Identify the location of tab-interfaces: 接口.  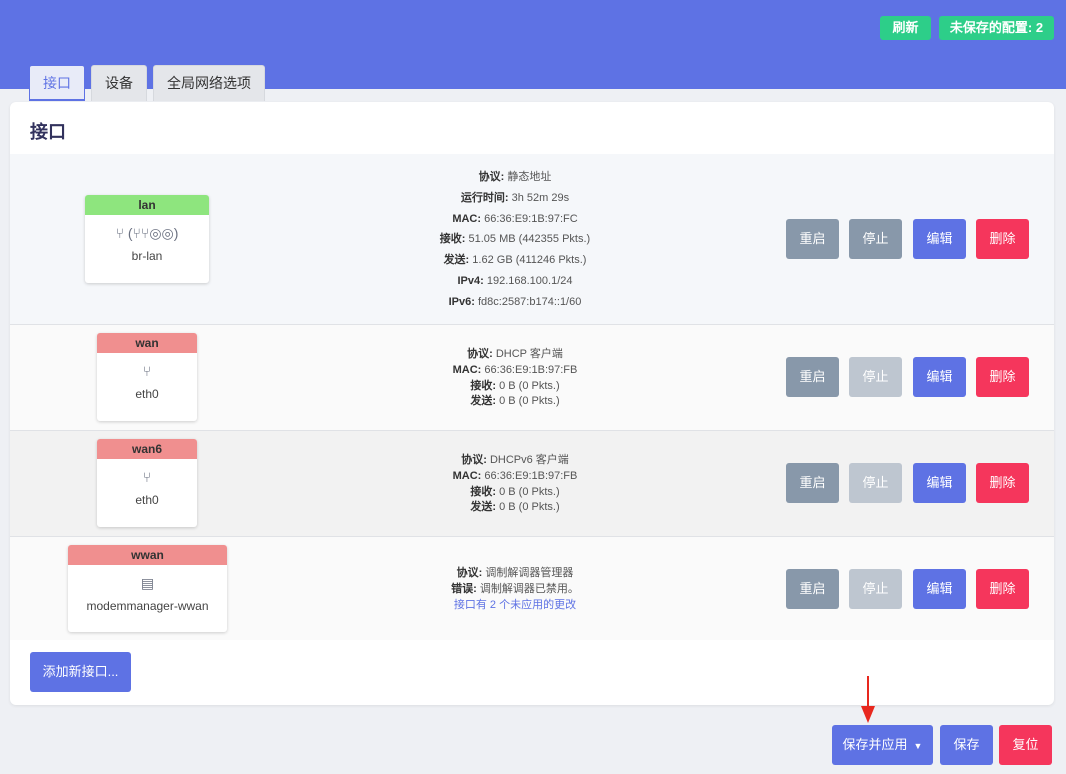
(57, 83).